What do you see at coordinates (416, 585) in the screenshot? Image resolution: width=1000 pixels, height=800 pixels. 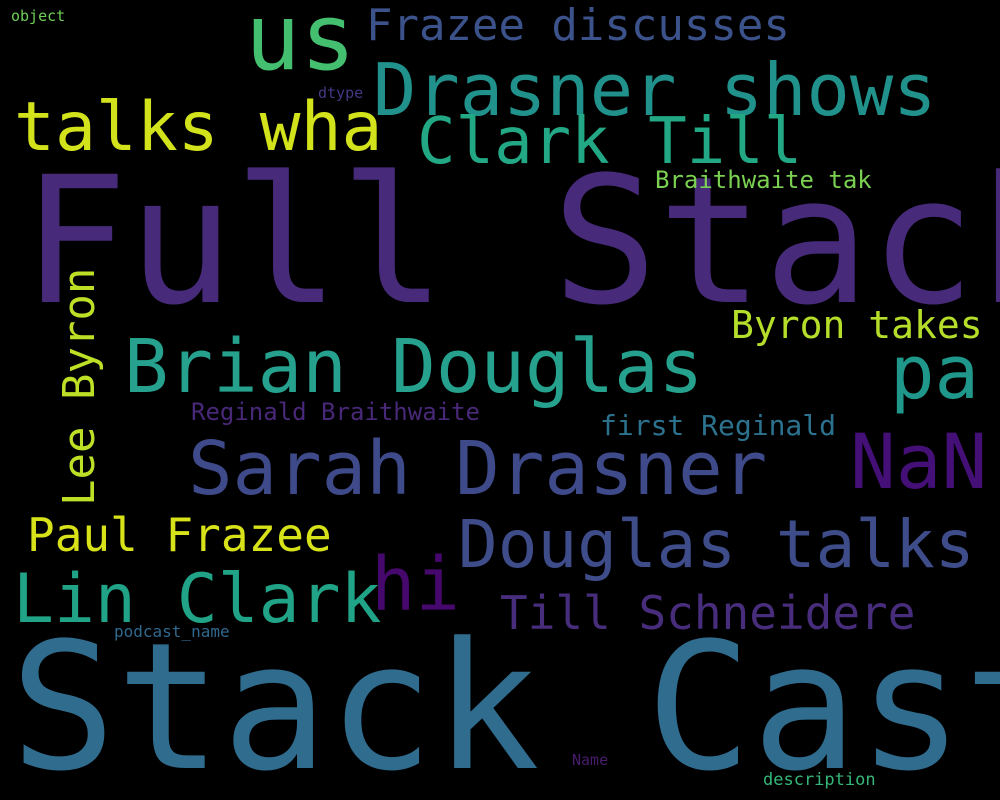 I see `word-hi: hi` at bounding box center [416, 585].